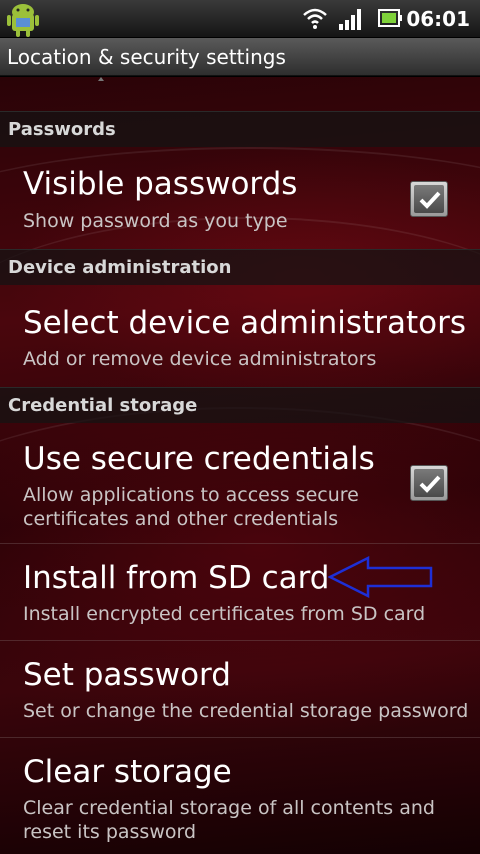 Image resolution: width=480 pixels, height=854 pixels. What do you see at coordinates (240, 405) in the screenshot?
I see `section-header-credential-storage: Credential storage` at bounding box center [240, 405].